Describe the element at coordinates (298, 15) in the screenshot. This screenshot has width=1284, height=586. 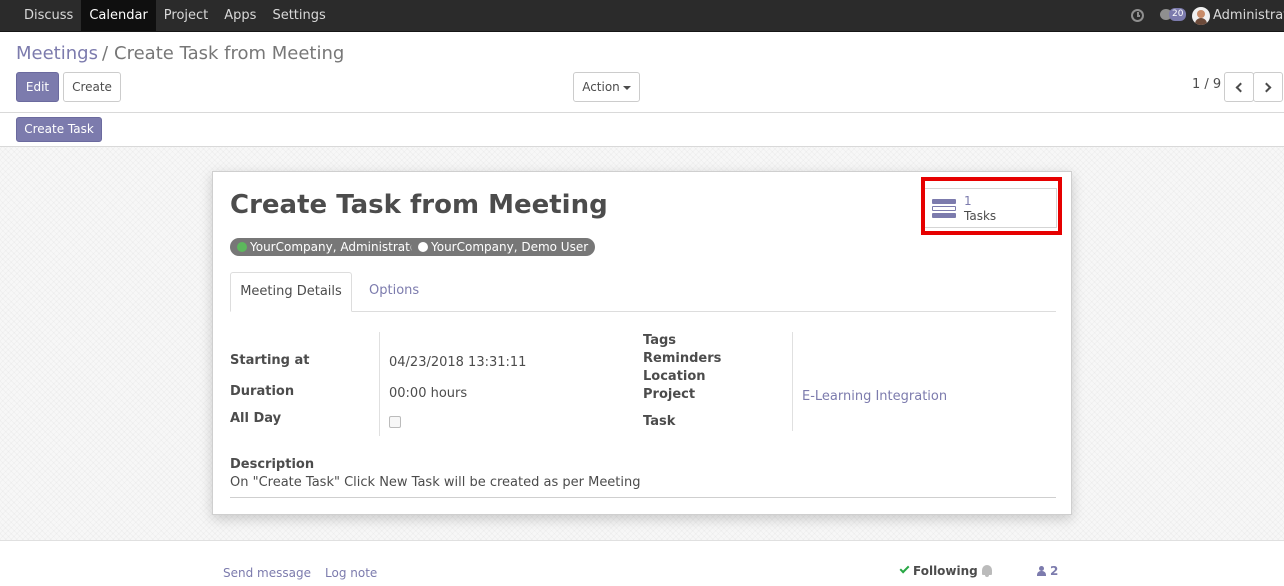
I see `menu-item-settings: Settings` at that location.